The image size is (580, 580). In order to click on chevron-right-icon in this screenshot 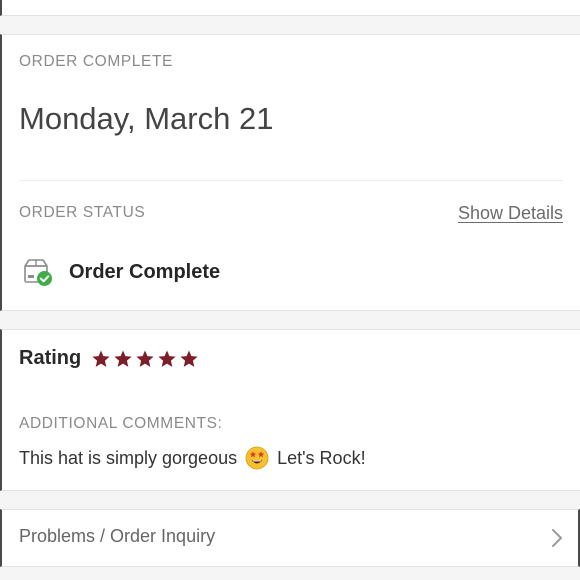, I will do `click(557, 538)`.